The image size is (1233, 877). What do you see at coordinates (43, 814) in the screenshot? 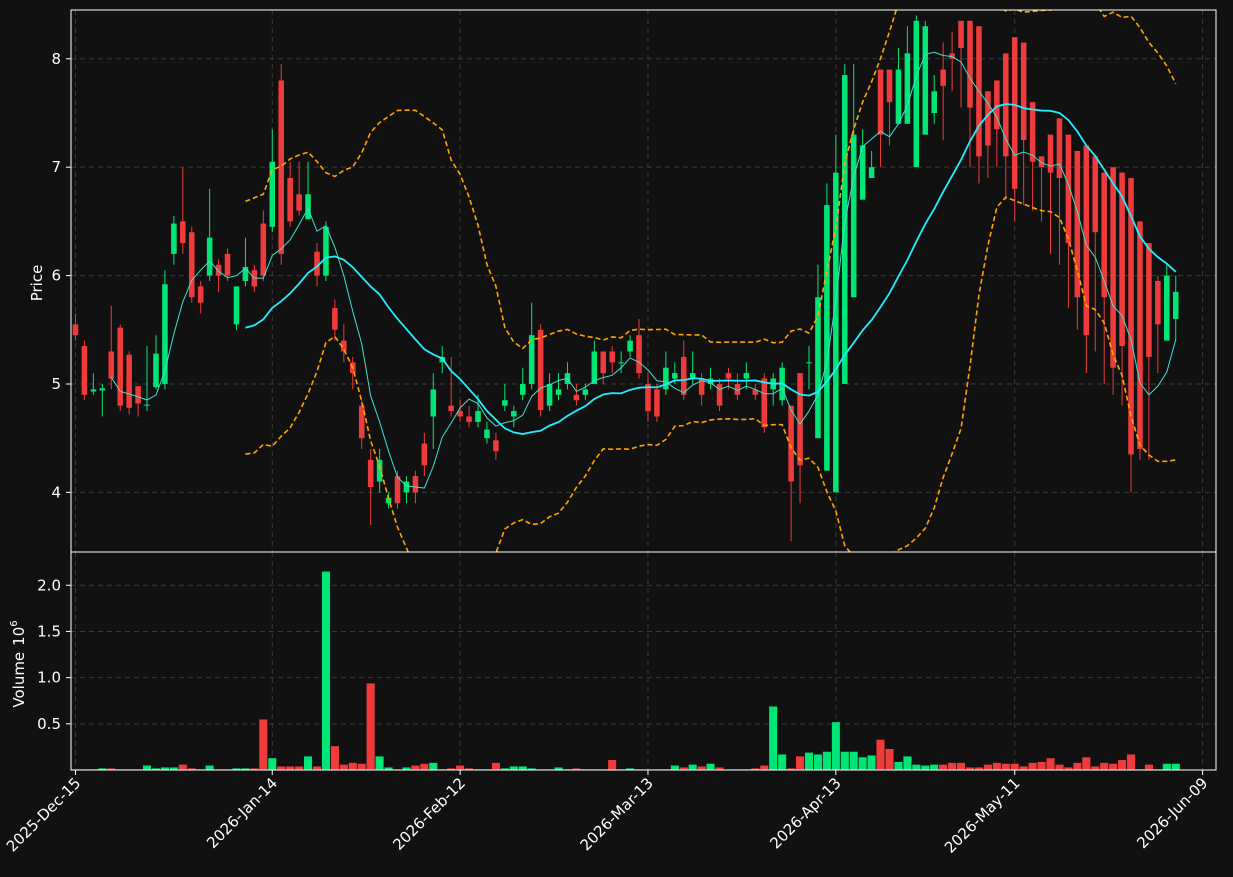
I see `x-tick-label: 2025-Dec-15` at bounding box center [43, 814].